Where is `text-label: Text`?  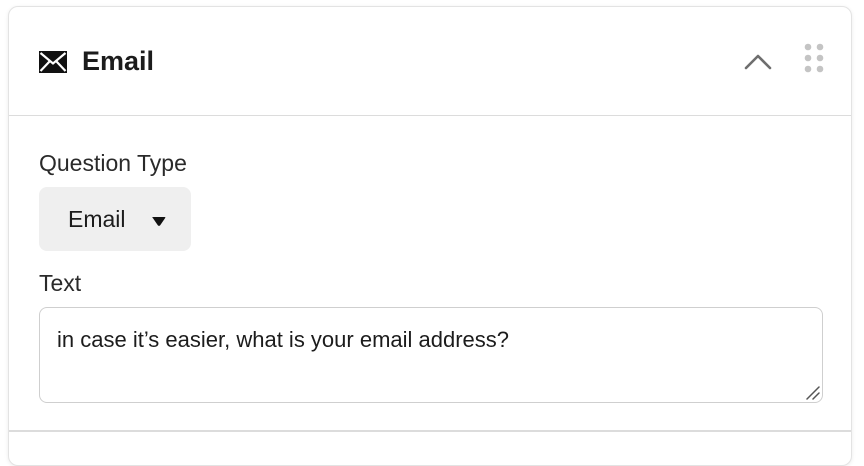 text-label: Text is located at coordinates (60, 283).